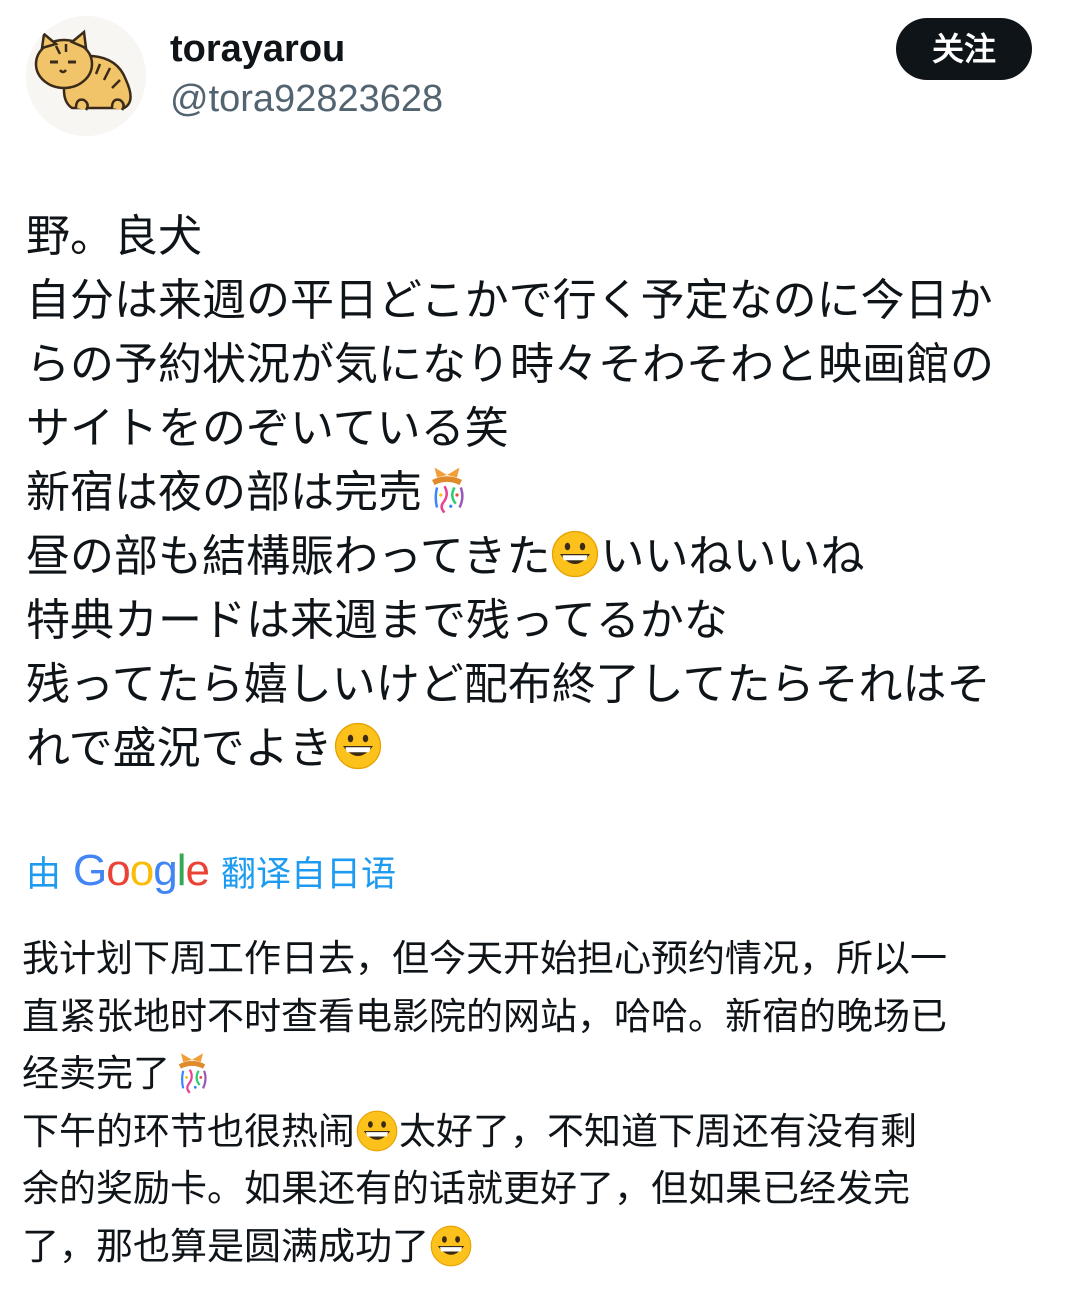 This screenshot has width=1080, height=1300. Describe the element at coordinates (288, 556) in the screenshot. I see `text-segment: 昼の部も結構賑わってきた` at that location.